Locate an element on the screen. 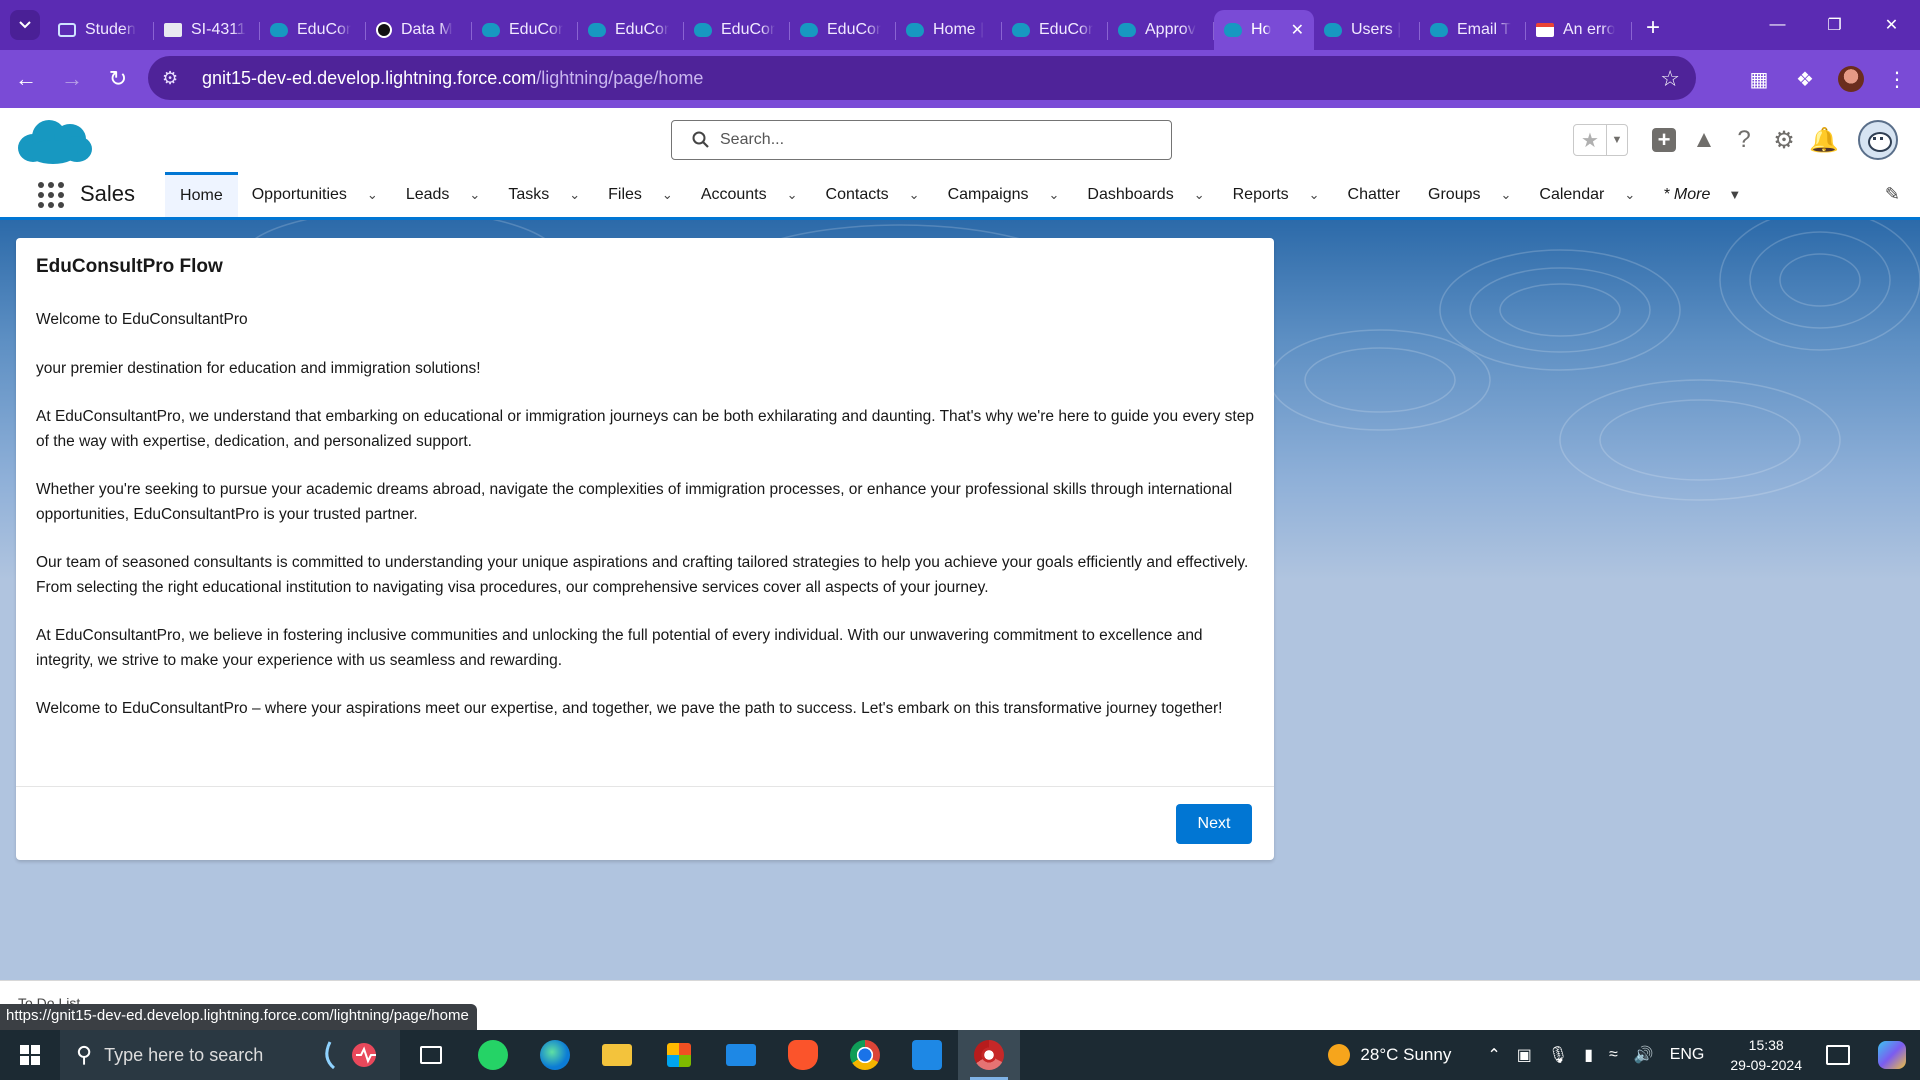  volume-icon: 🔊 is located at coordinates (1644, 1055).